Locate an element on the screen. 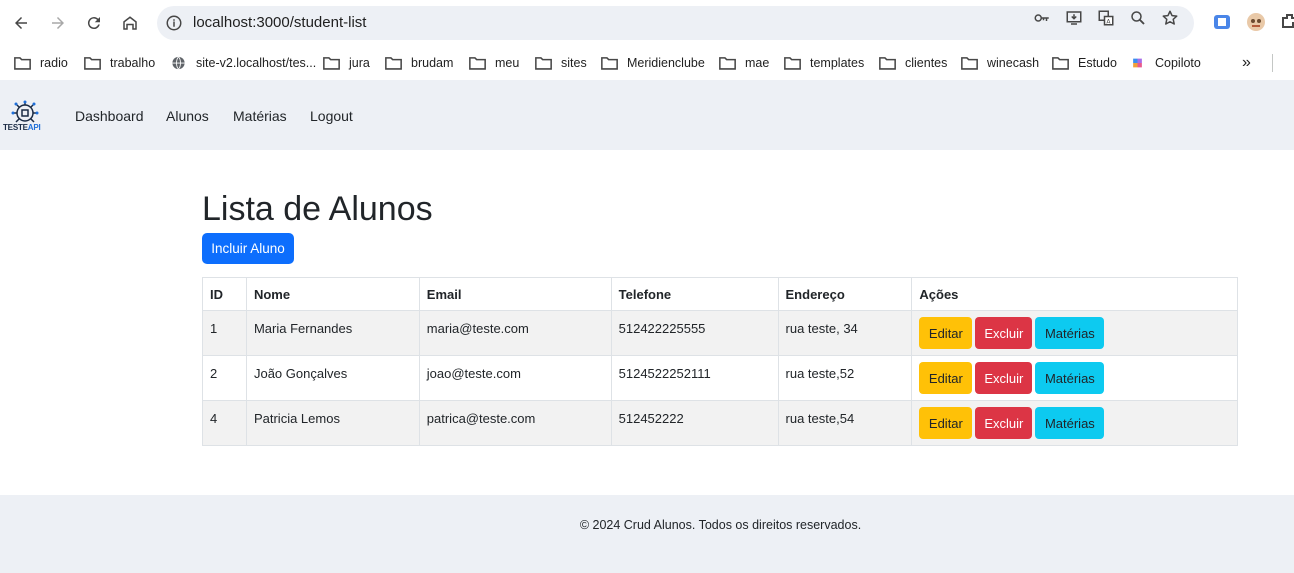 The width and height of the screenshot is (1294, 573). bookmark-copiloto: Copiloto is located at coordinates (1165, 63).